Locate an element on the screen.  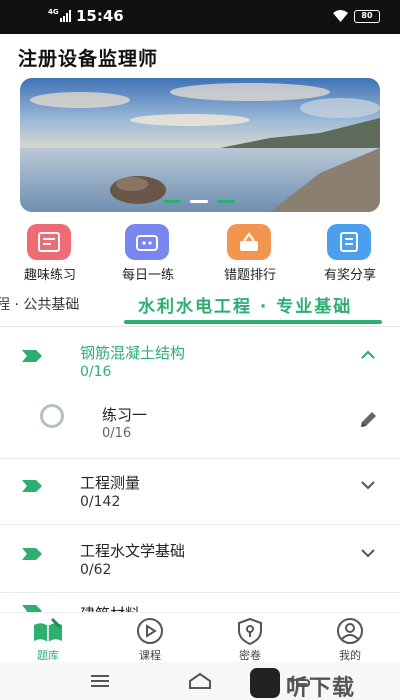
book-icon is located at coordinates (48, 629).